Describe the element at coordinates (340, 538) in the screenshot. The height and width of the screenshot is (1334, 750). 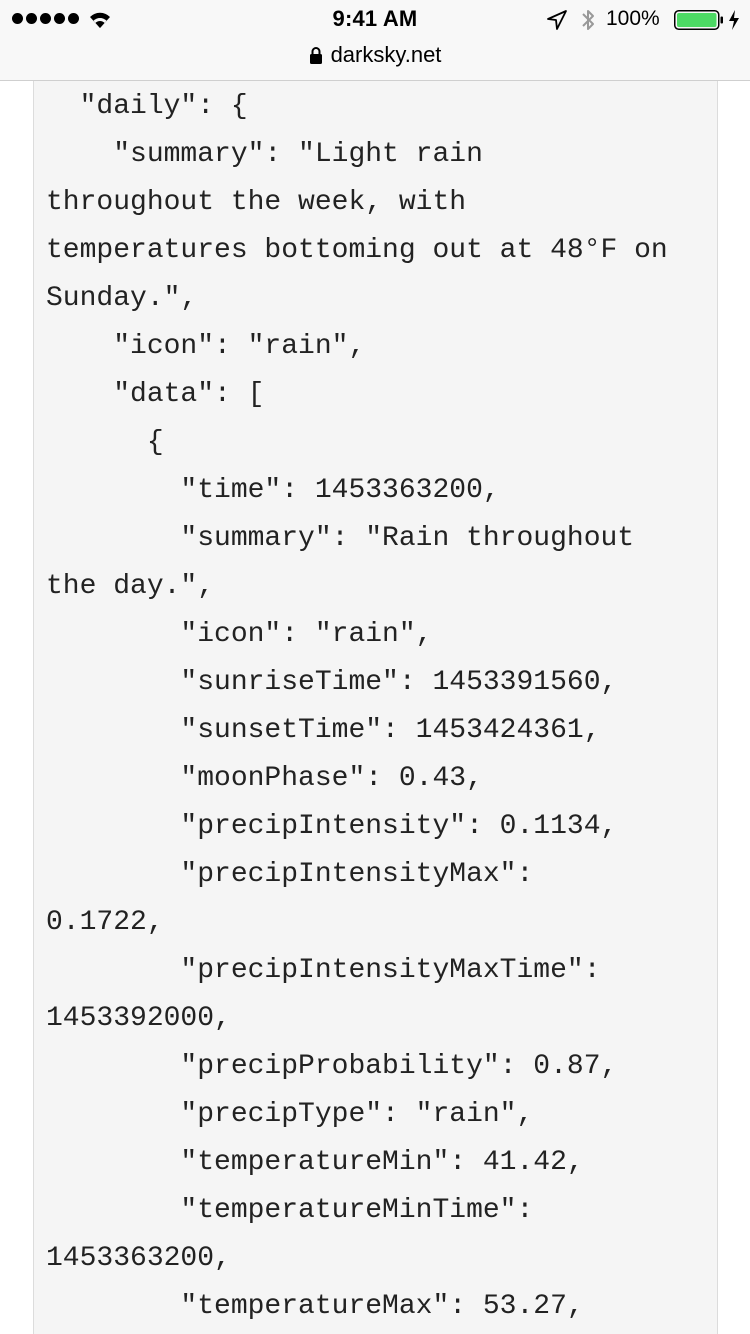
I see `code-line: "summary": "Rain throughout` at that location.